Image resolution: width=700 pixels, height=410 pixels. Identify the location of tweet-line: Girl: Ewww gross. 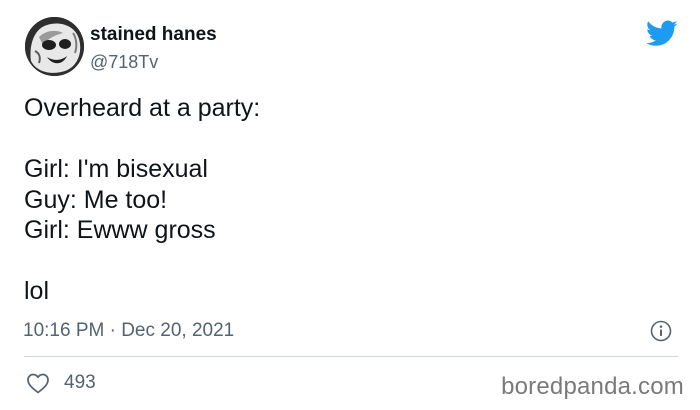
(120, 230).